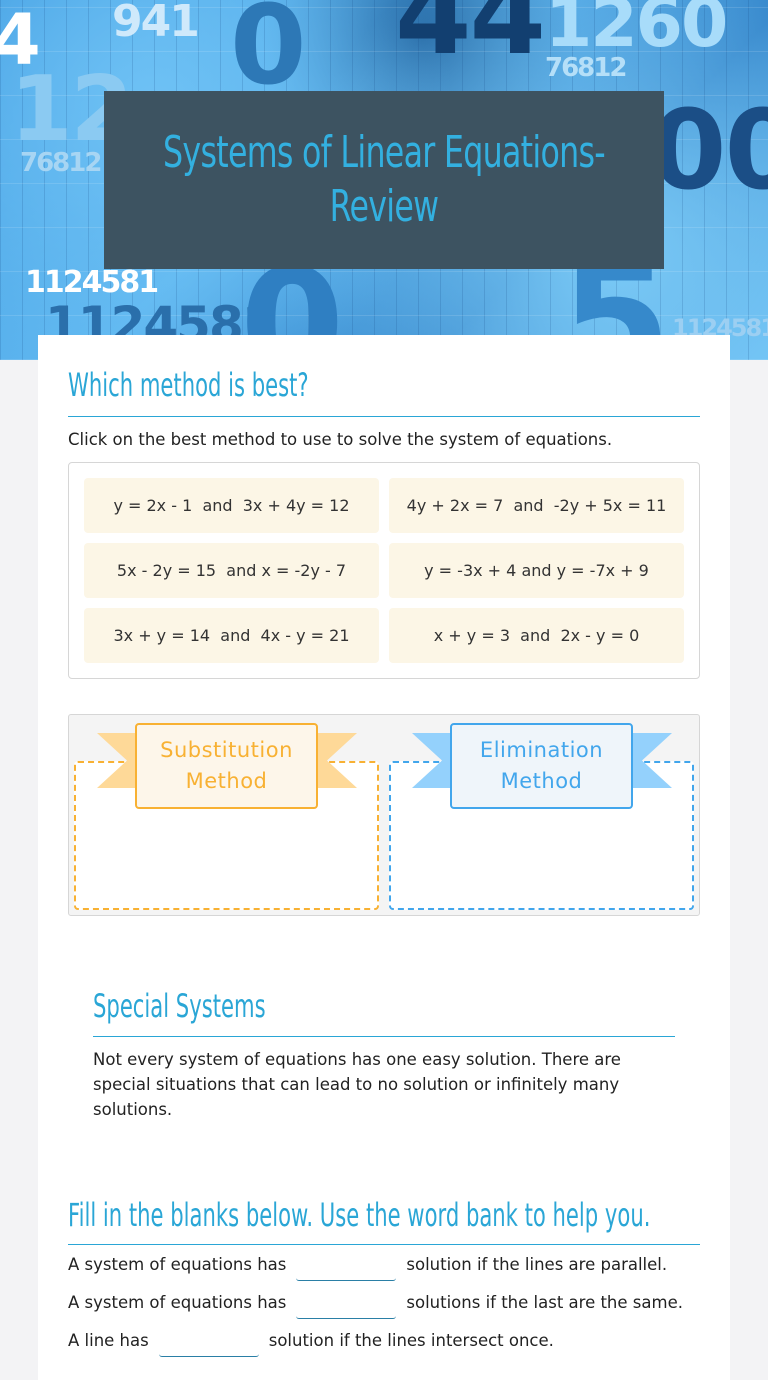  What do you see at coordinates (226, 750) in the screenshot?
I see `category-label-line1: Substitution` at bounding box center [226, 750].